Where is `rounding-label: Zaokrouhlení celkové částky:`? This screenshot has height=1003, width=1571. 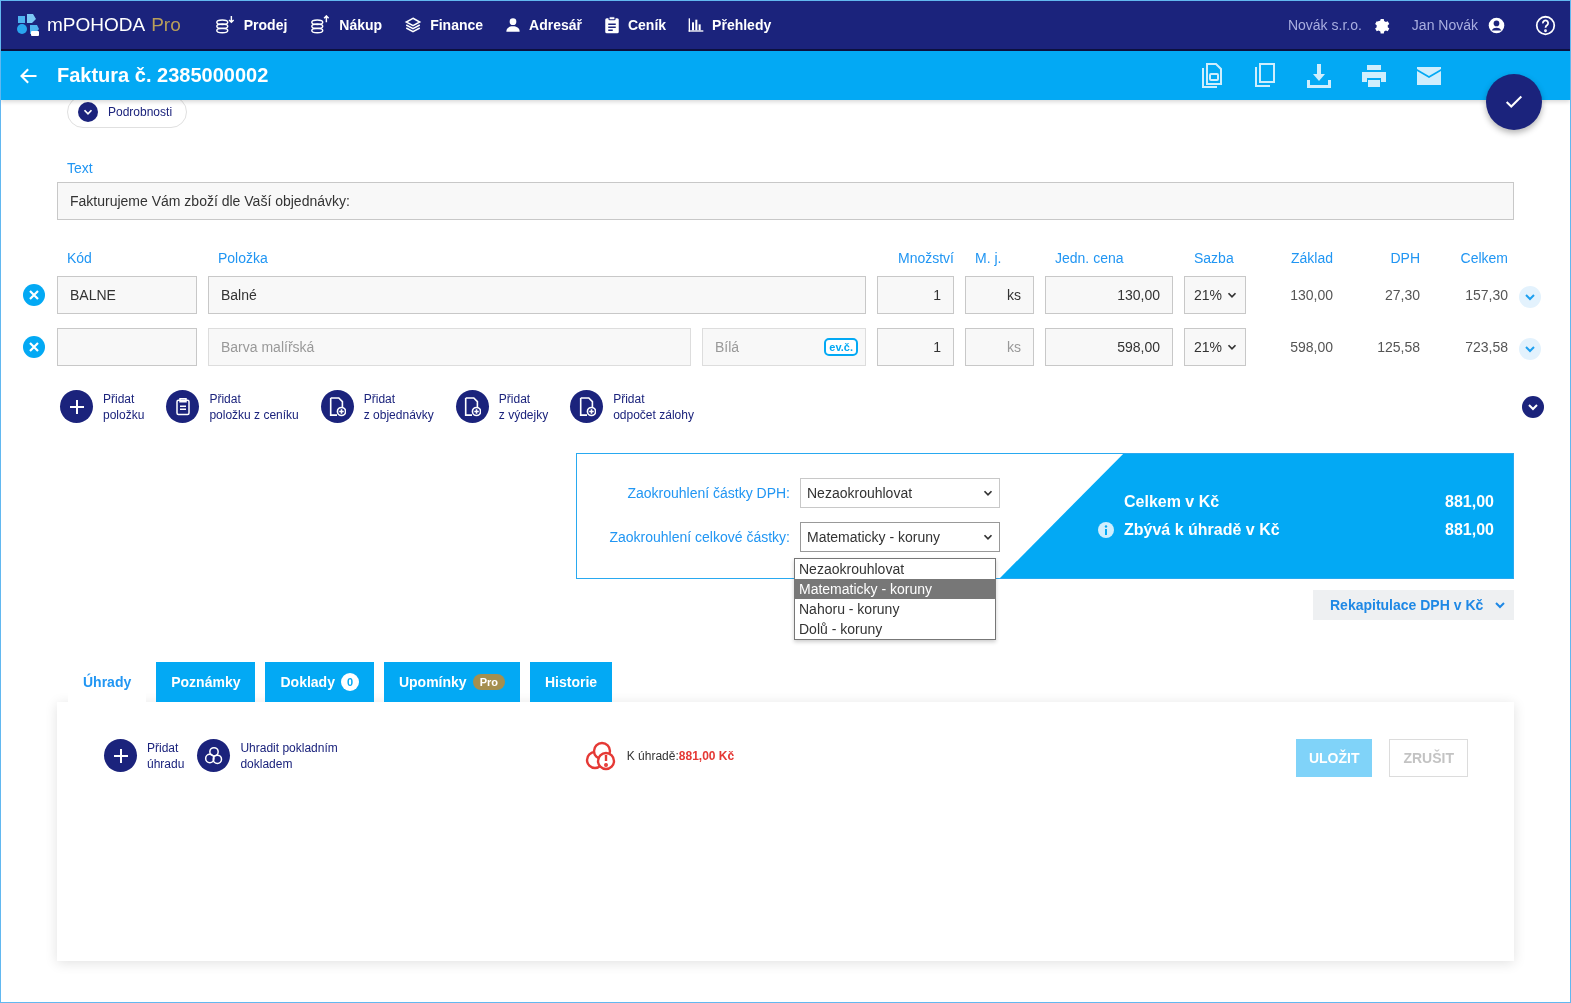
rounding-label: Zaokrouhlení celkové částky: is located at coordinates (699, 537).